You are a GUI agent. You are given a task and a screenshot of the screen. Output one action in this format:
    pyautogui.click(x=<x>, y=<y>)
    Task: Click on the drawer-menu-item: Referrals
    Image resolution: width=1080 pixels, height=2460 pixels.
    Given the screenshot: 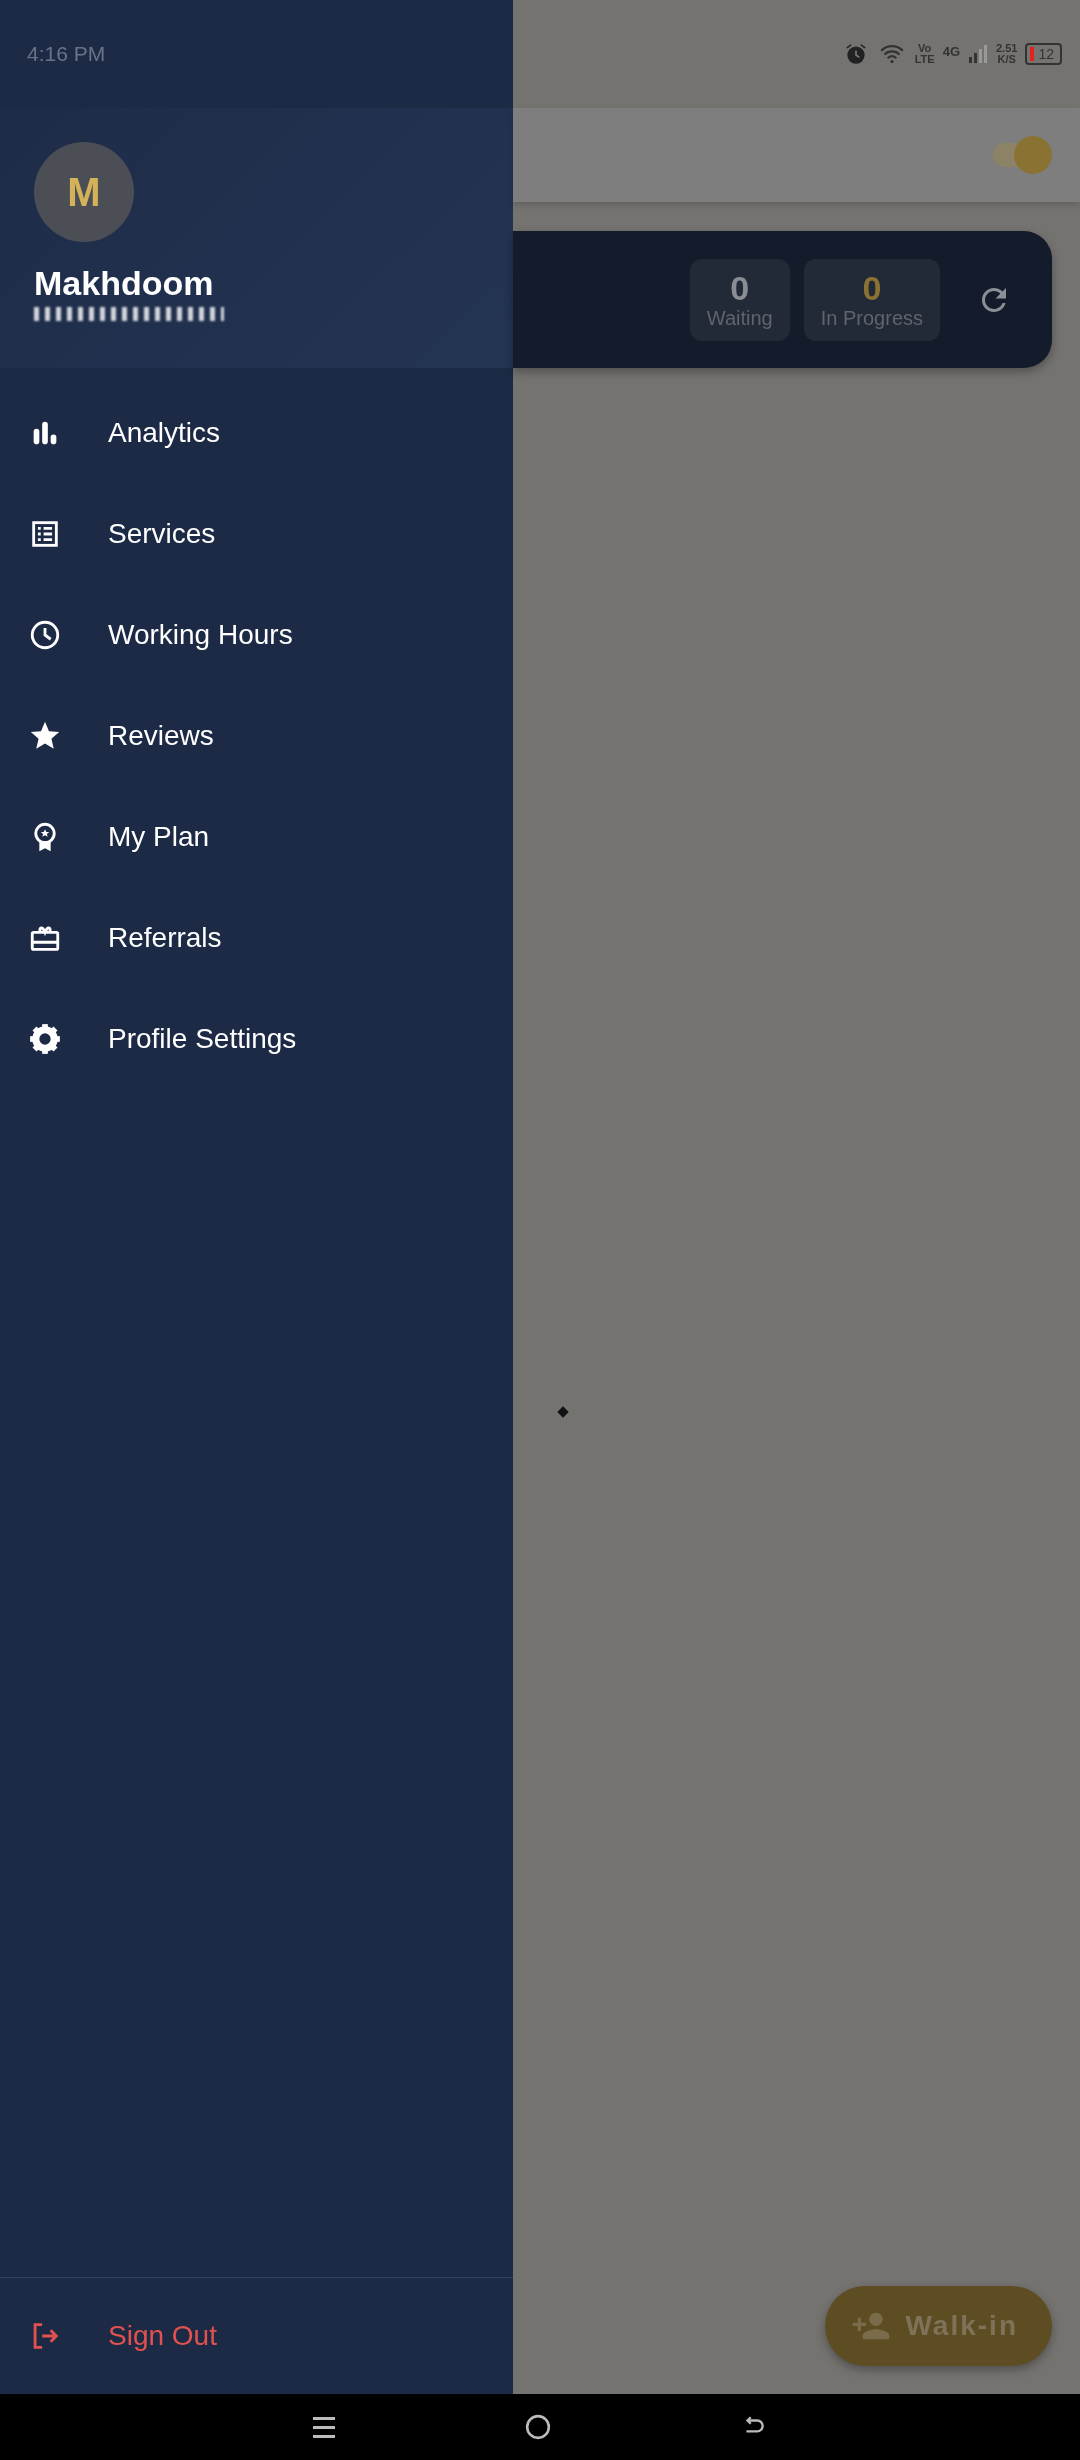 What is the action you would take?
    pyautogui.click(x=256, y=937)
    